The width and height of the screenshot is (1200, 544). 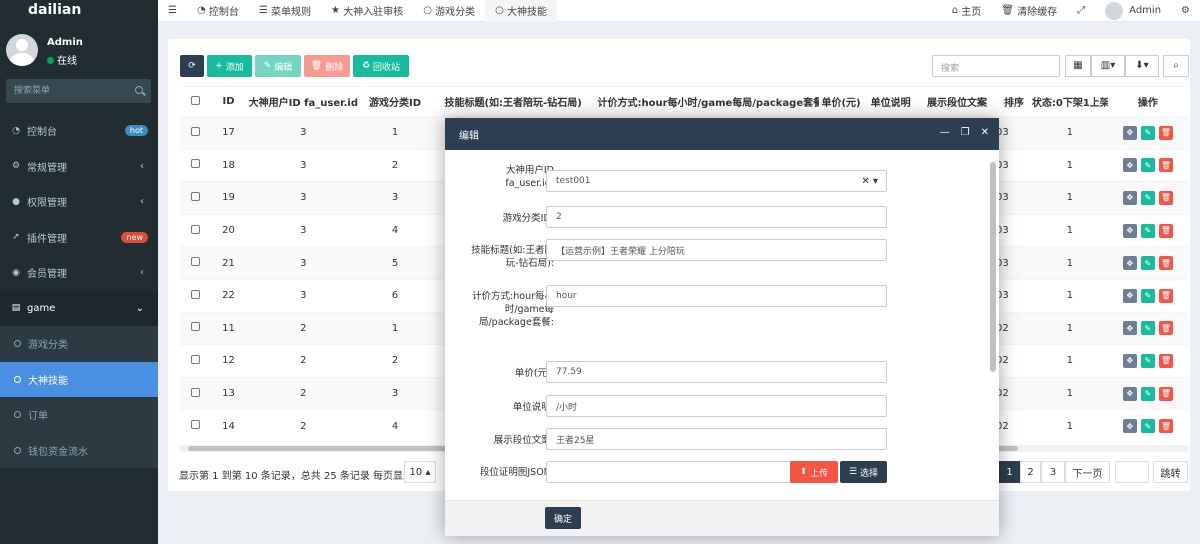 I want to click on sidebar-subitem-game-category: 游戏分类, so click(x=79, y=344).